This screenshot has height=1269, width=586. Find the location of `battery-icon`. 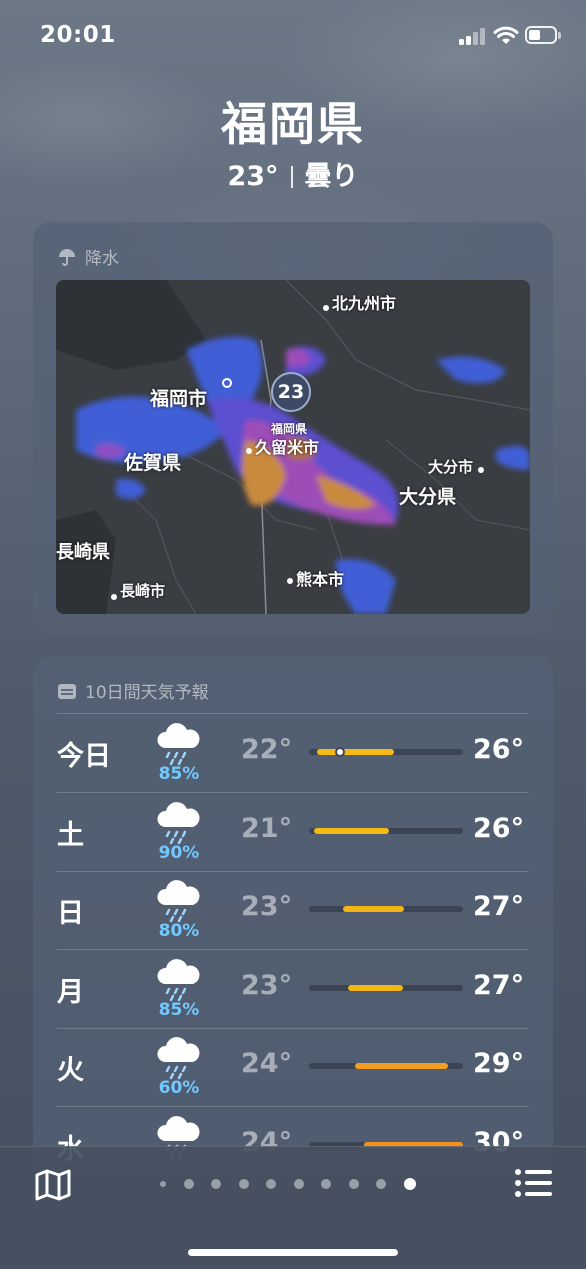

battery-icon is located at coordinates (541, 35).